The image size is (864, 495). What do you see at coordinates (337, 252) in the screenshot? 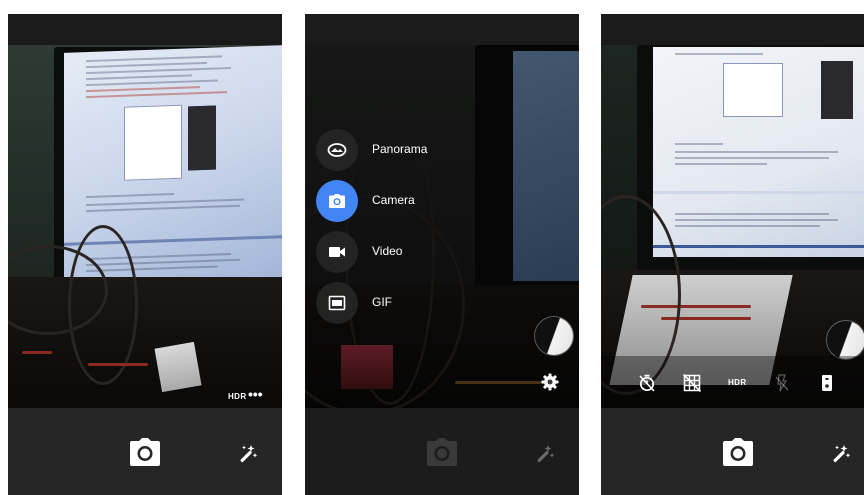
I see `videocam-icon` at bounding box center [337, 252].